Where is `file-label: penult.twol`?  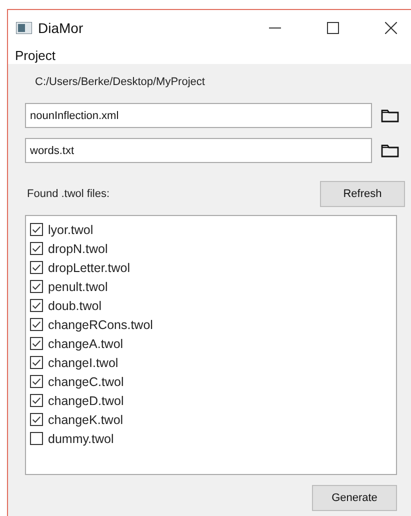 file-label: penult.twol is located at coordinates (78, 287).